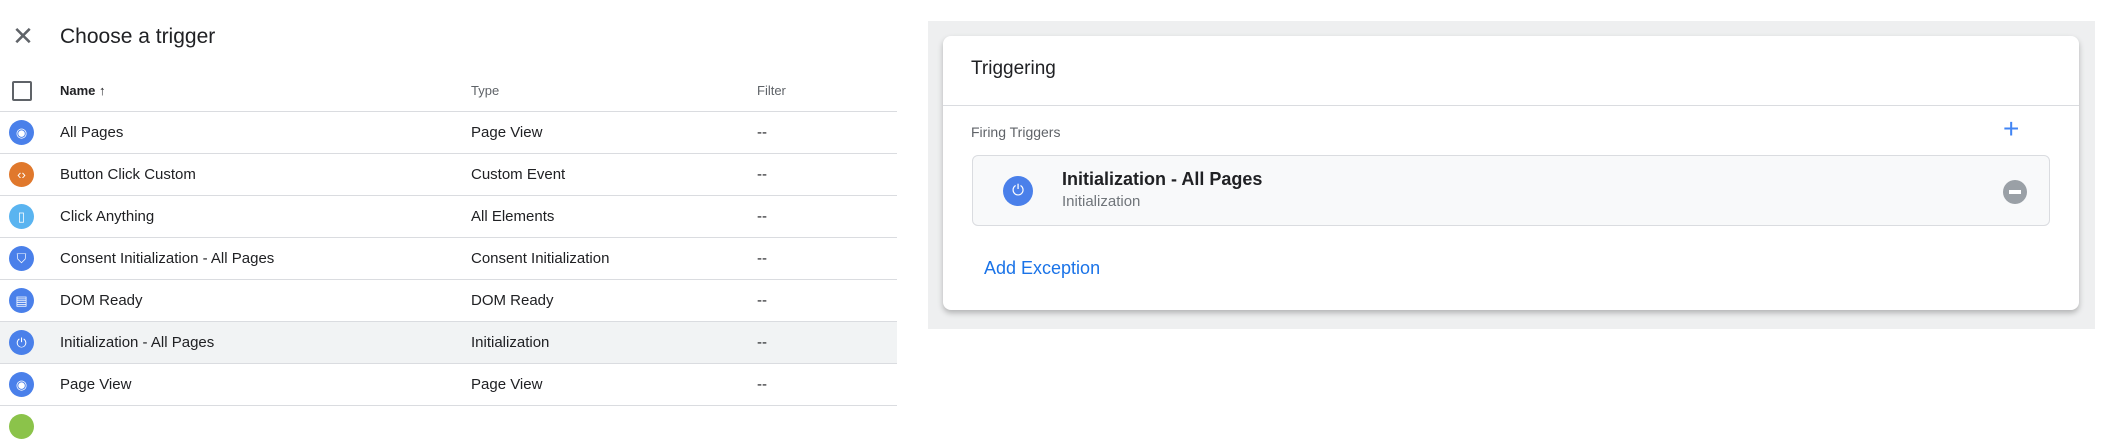 Image resolution: width=2106 pixels, height=439 pixels. Describe the element at coordinates (21, 258) in the screenshot. I see `shield-icon: ⛉` at that location.